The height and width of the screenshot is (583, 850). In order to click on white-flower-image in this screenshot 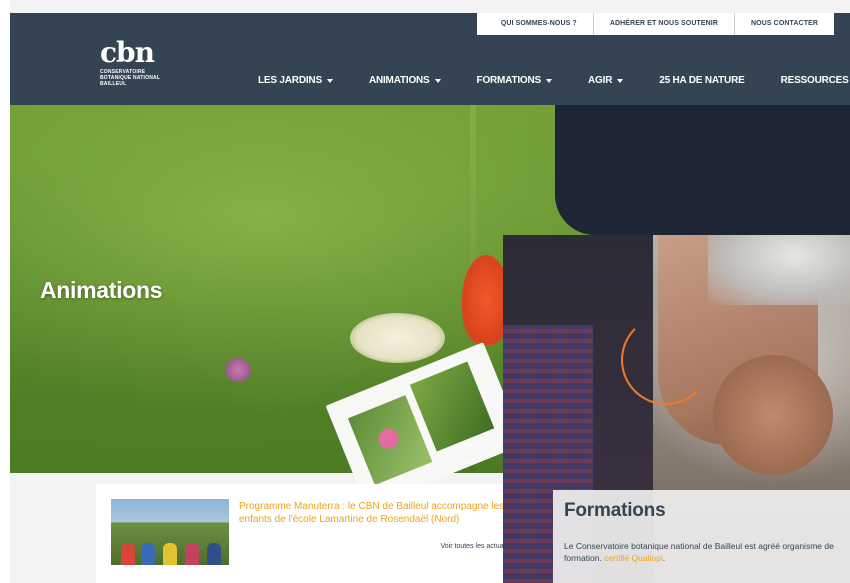, I will do `click(397, 338)`.